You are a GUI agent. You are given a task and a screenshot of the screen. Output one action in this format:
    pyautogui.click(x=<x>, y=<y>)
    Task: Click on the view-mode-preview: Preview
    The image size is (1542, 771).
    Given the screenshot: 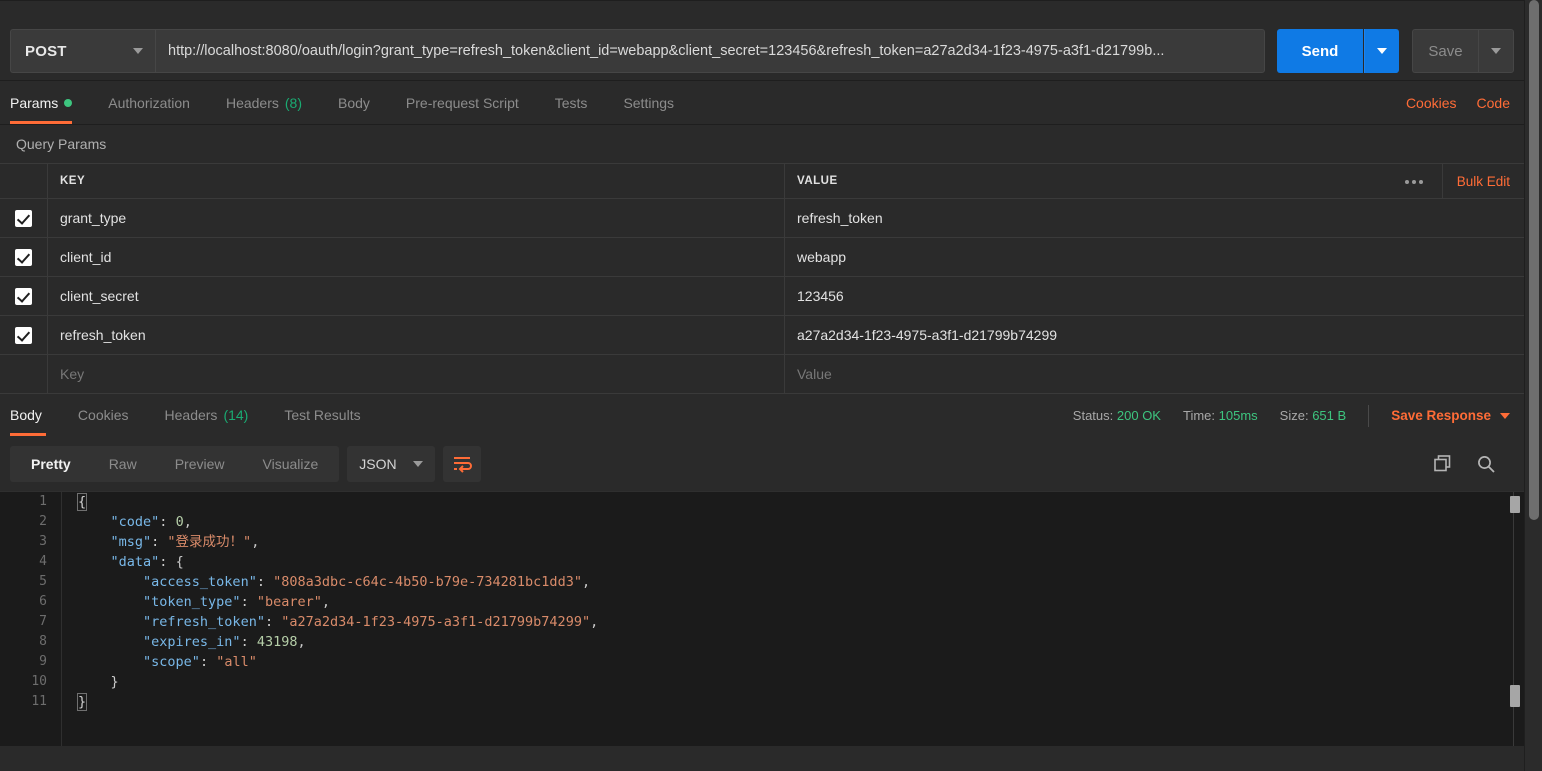 What is the action you would take?
    pyautogui.click(x=200, y=464)
    